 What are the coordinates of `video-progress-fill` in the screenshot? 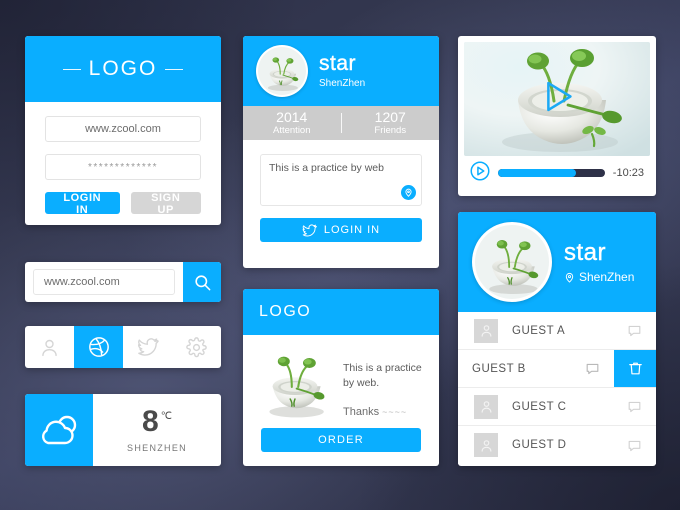 It's located at (537, 173).